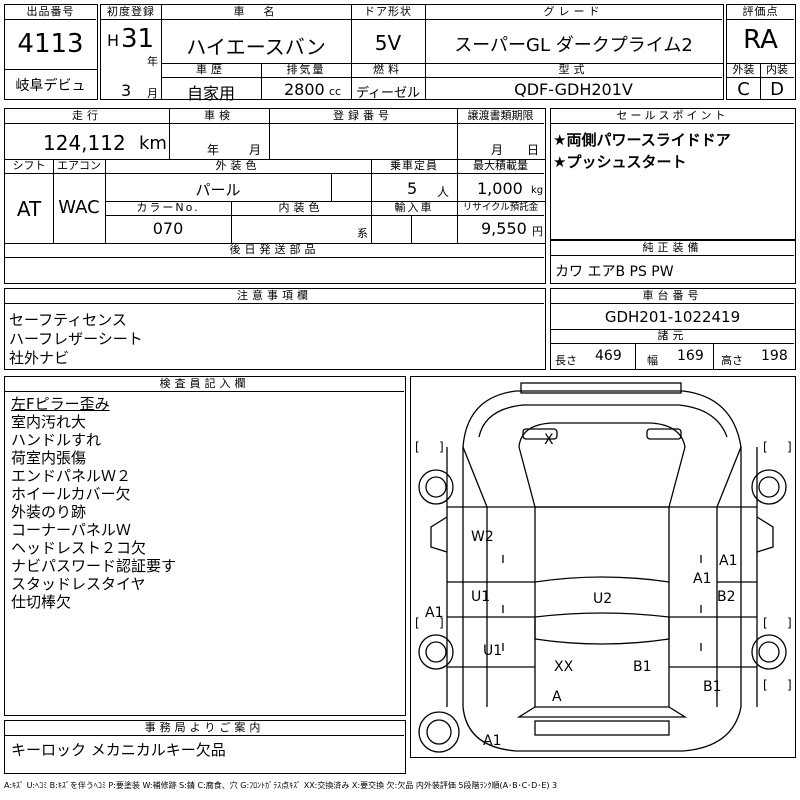 The image size is (800, 800). What do you see at coordinates (652, 360) in the screenshot?
I see `width-label: 幅` at bounding box center [652, 360].